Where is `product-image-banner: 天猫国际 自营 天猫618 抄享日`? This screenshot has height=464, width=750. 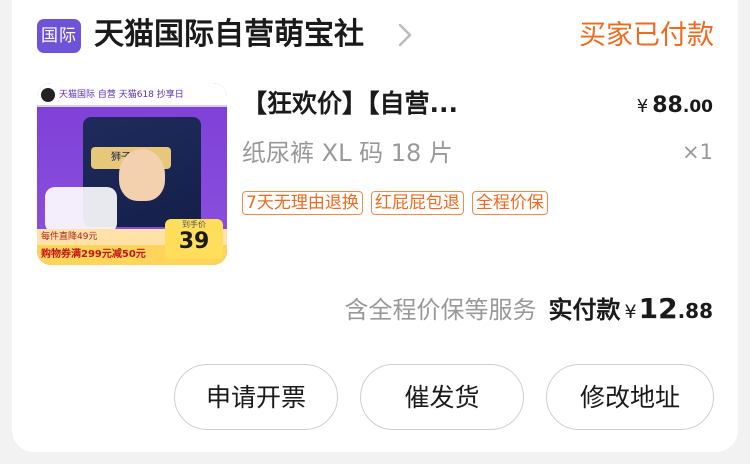 product-image-banner: 天猫国际 自营 天猫618 抄享日 is located at coordinates (132, 95).